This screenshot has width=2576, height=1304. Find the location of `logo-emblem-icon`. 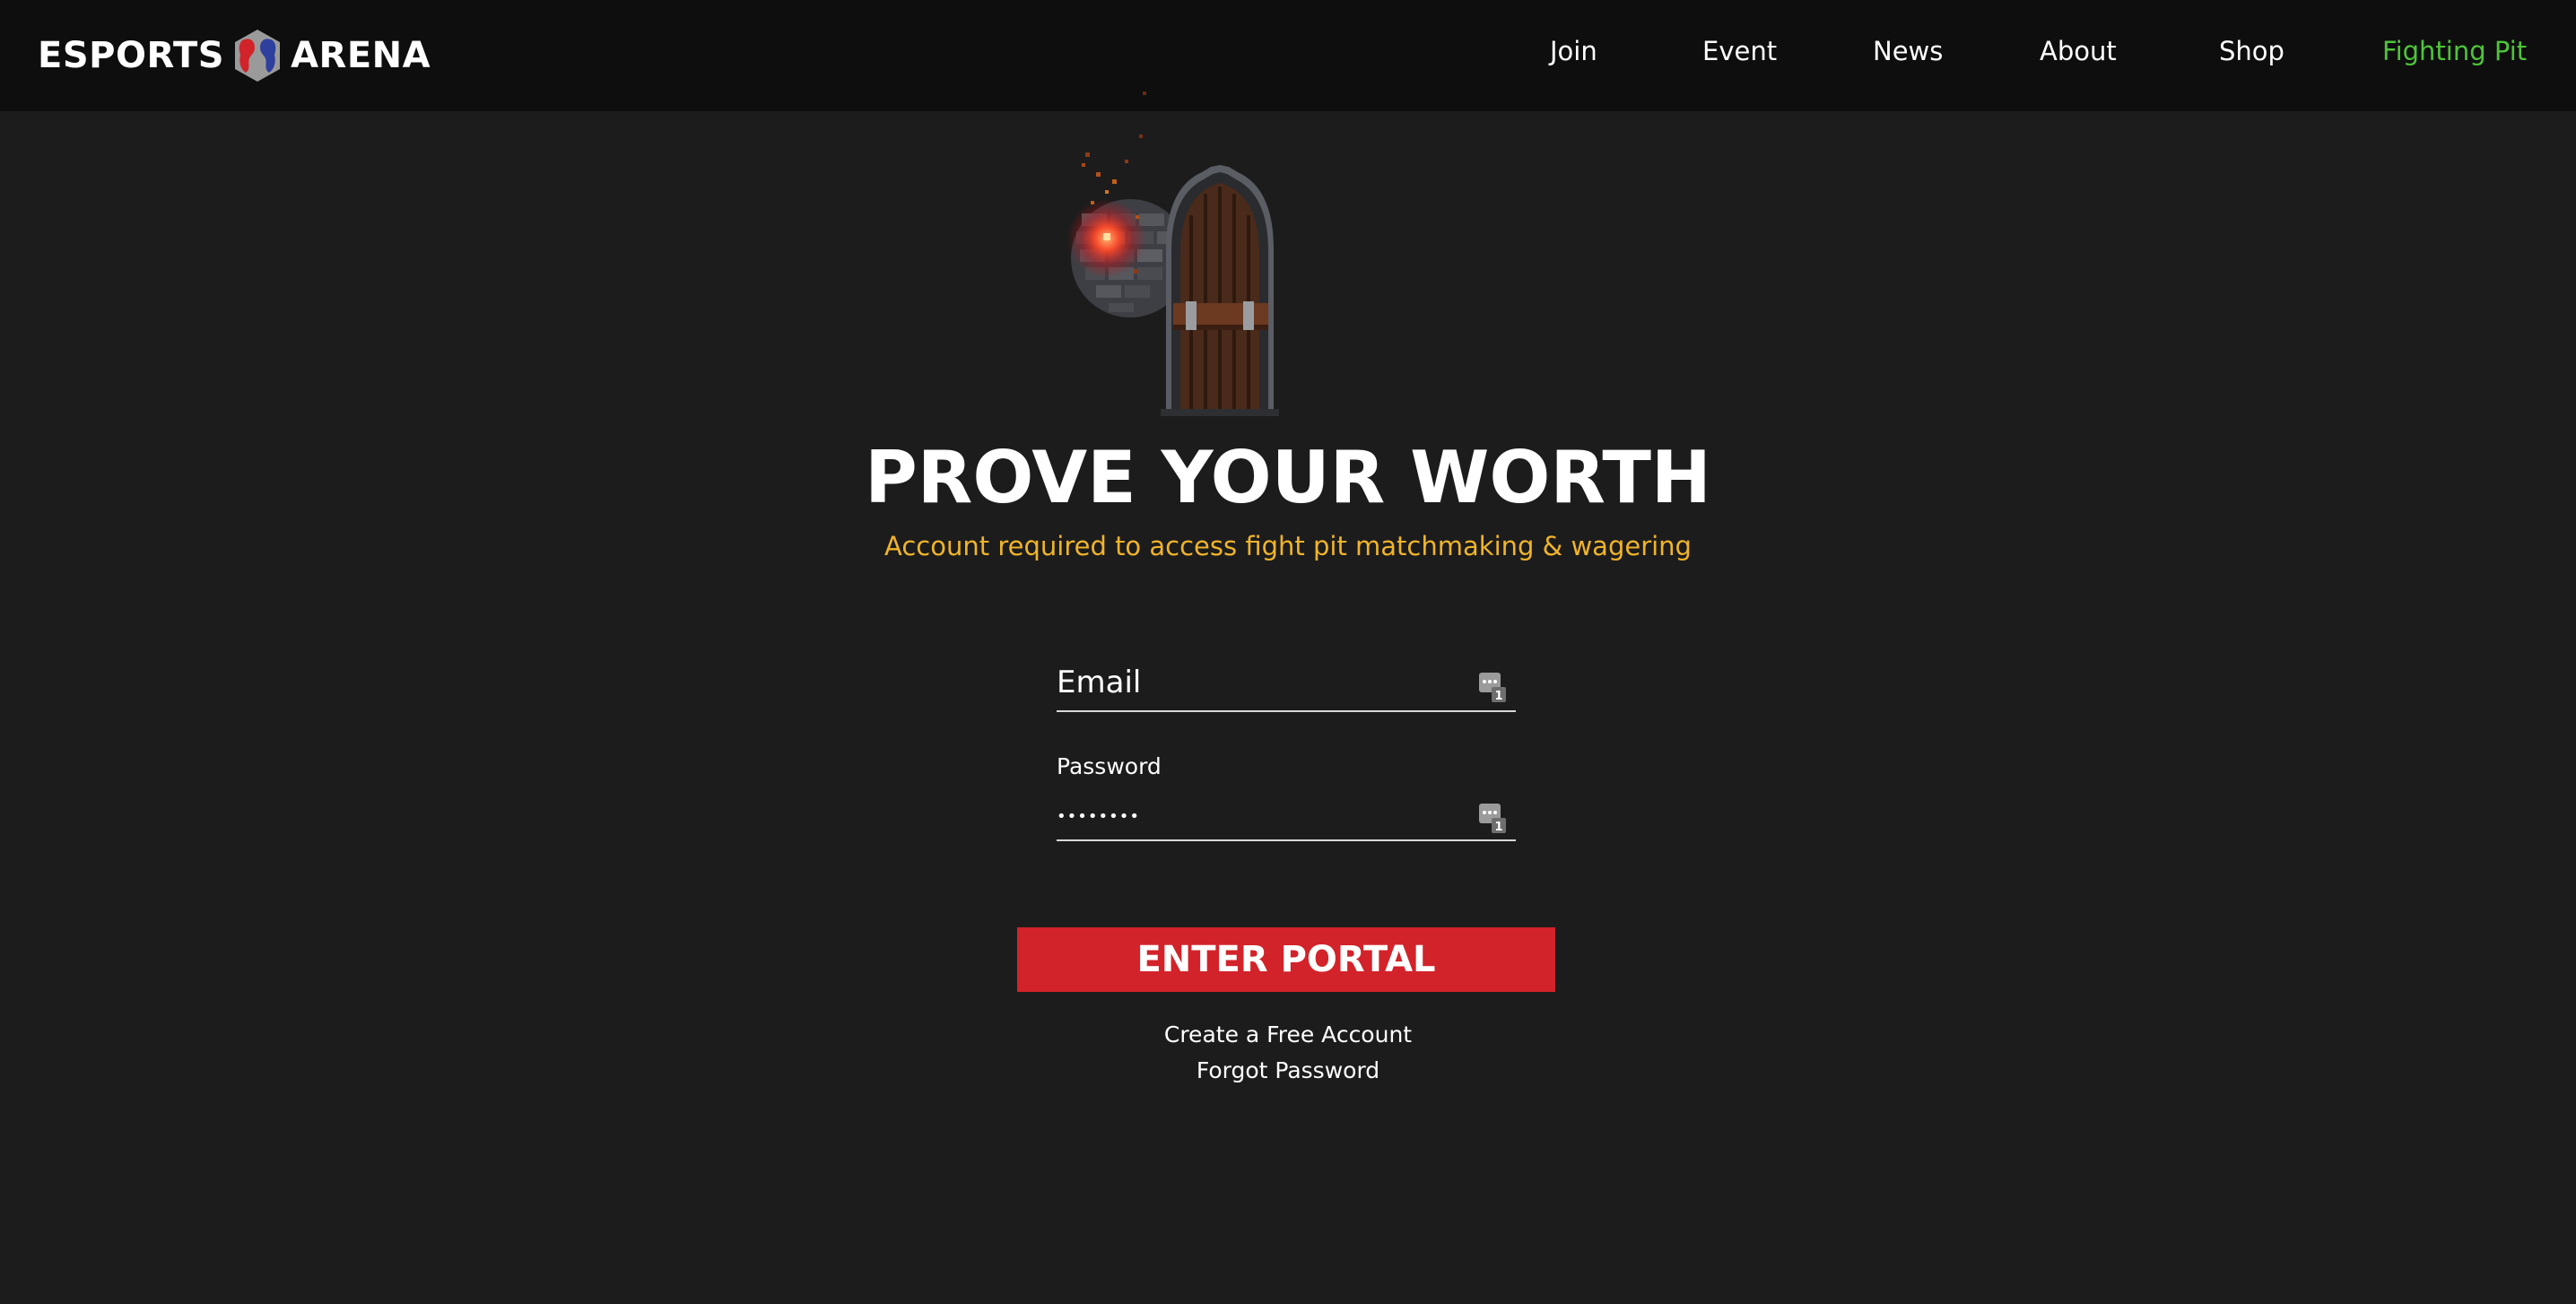

logo-emblem-icon is located at coordinates (258, 56).